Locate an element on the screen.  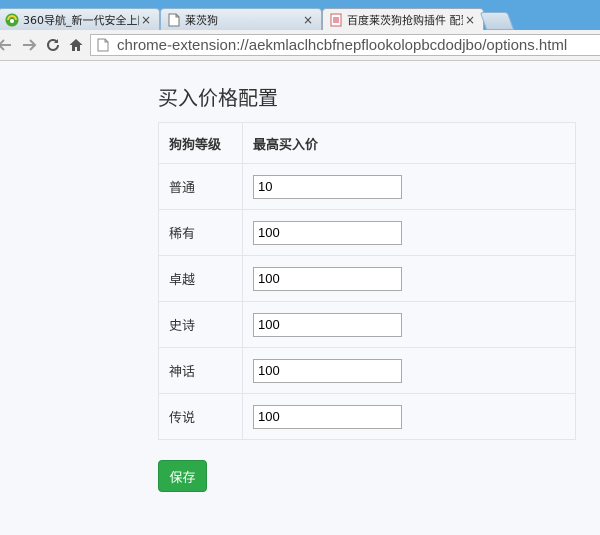
tab-strip: 360导航_新一代安全上网 × 莱茨狗 × 百度莱茨狗抢购插件 配置 × is located at coordinates (300, 15).